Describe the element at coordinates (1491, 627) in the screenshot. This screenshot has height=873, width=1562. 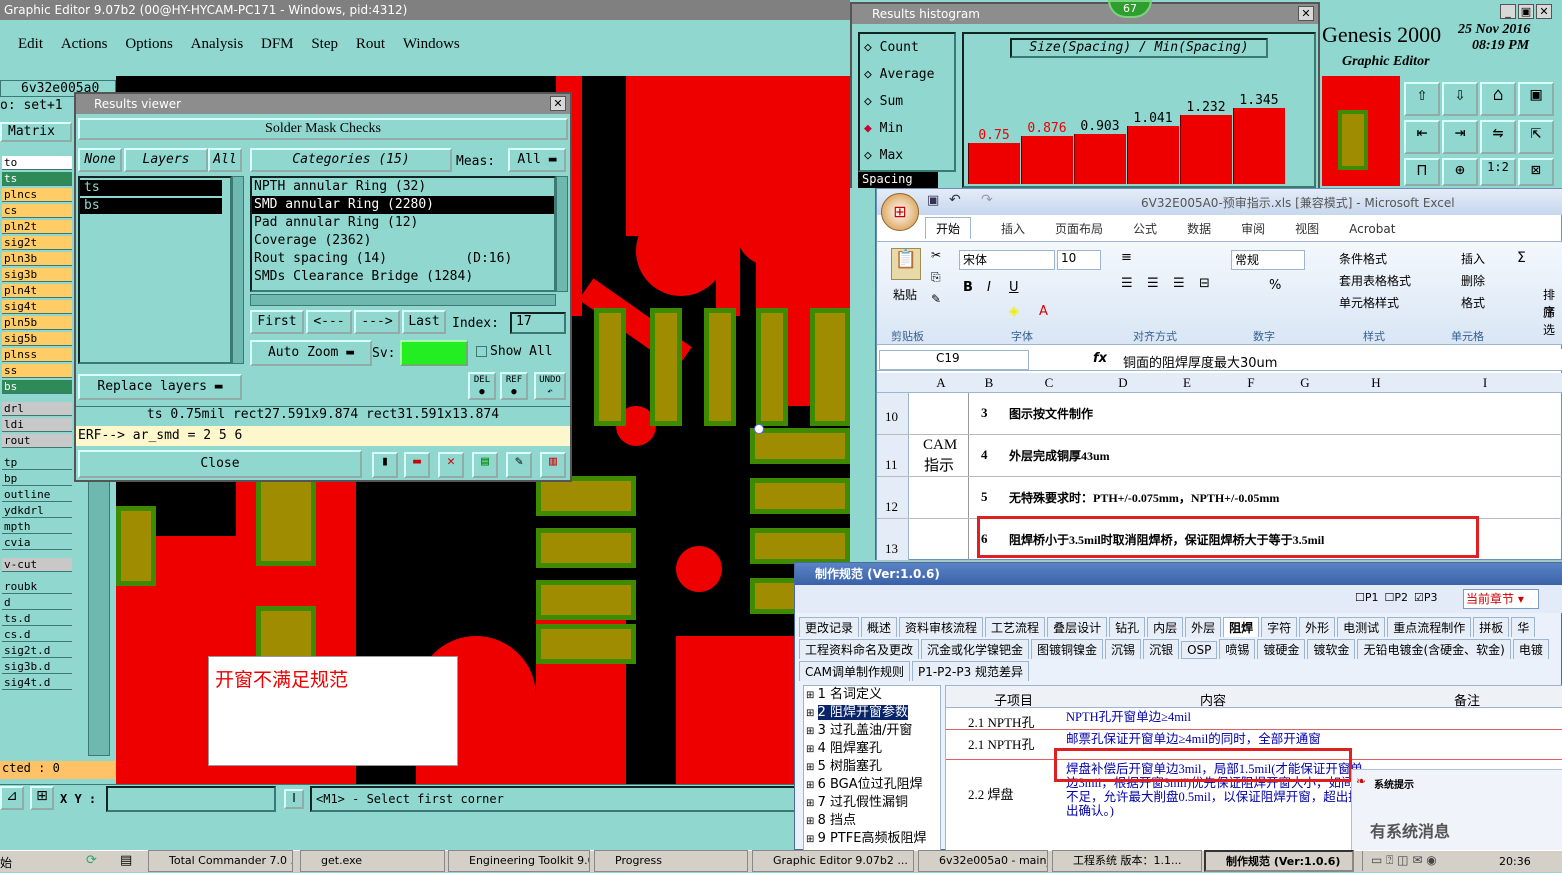
I see `spec-tab: 拼板` at that location.